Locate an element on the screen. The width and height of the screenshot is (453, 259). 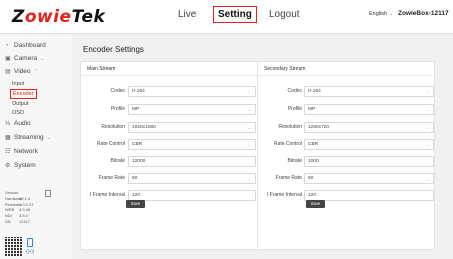
sidebar-sub-output: Output is located at coordinates (20, 104).